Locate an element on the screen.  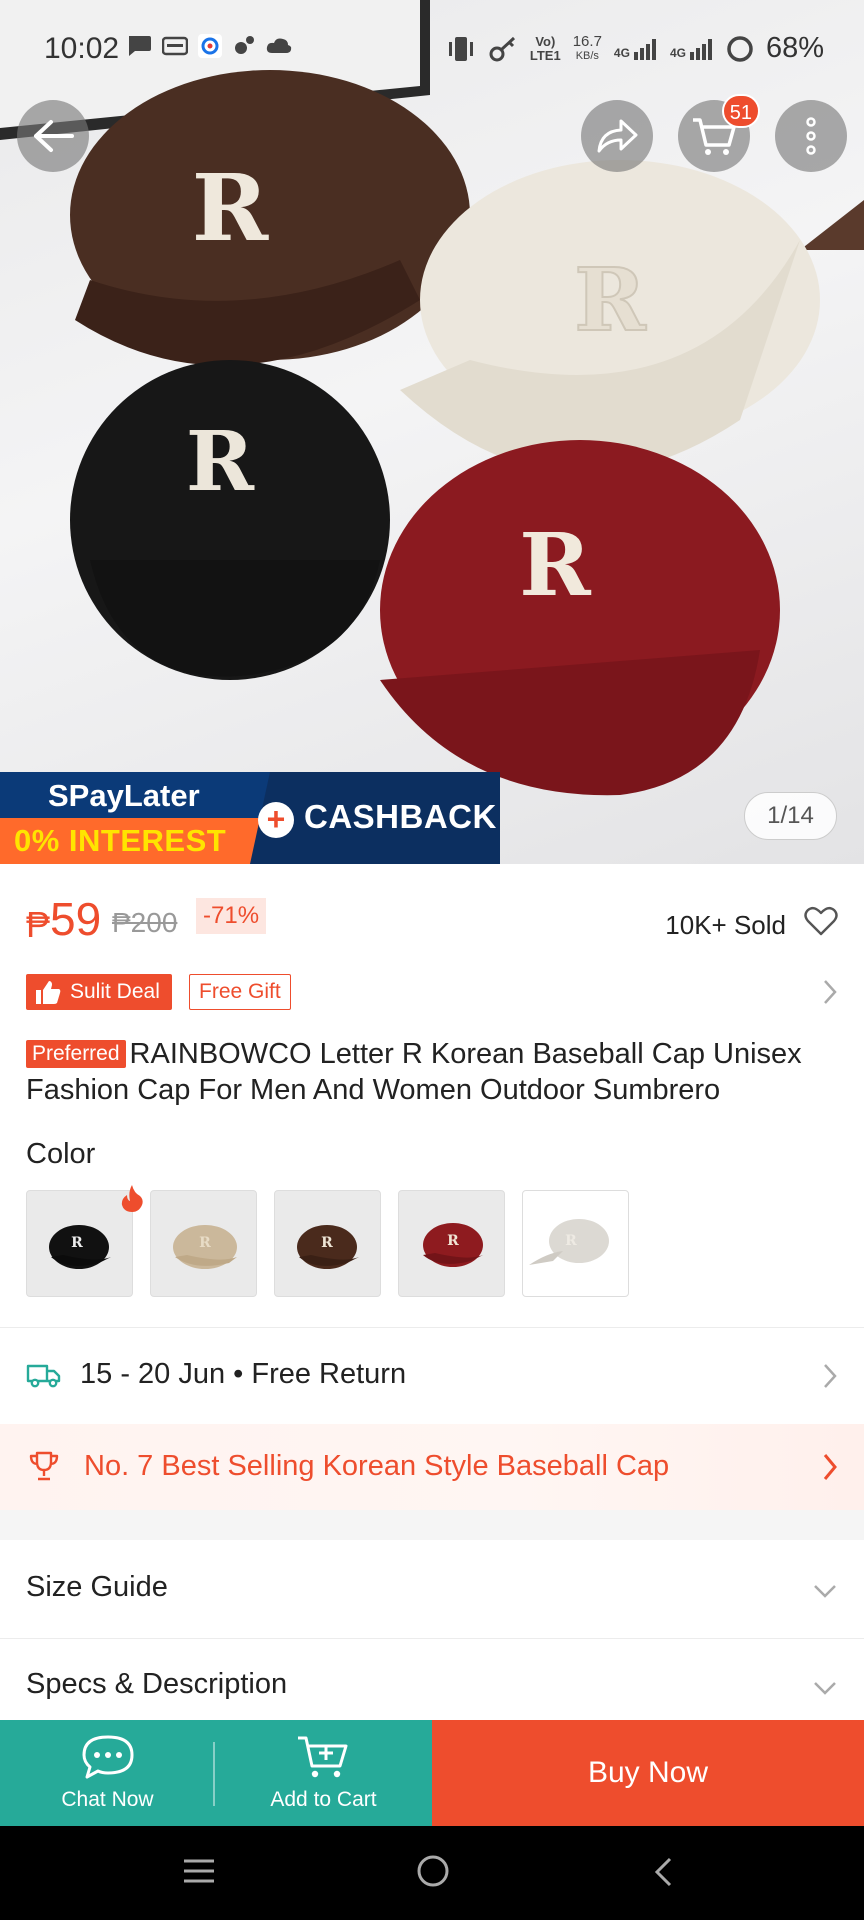
truck-icon is located at coordinates (43, 1376).